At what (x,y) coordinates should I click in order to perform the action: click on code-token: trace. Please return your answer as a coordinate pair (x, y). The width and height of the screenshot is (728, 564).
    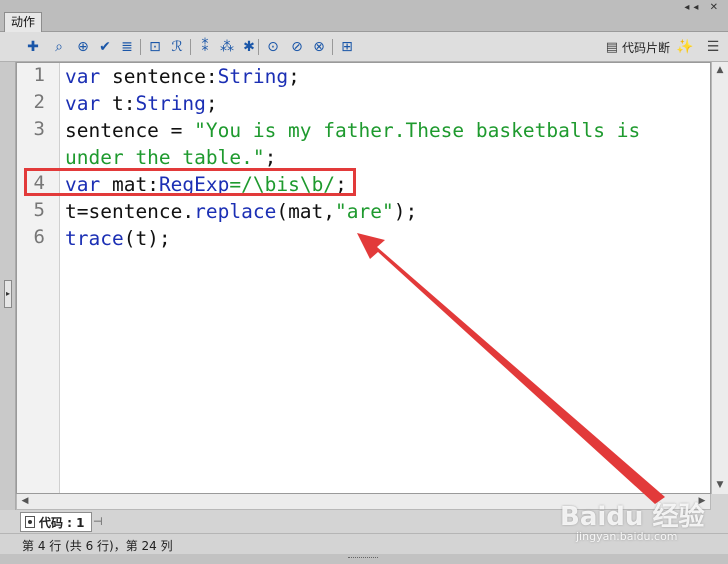
    Looking at the image, I should click on (94, 238).